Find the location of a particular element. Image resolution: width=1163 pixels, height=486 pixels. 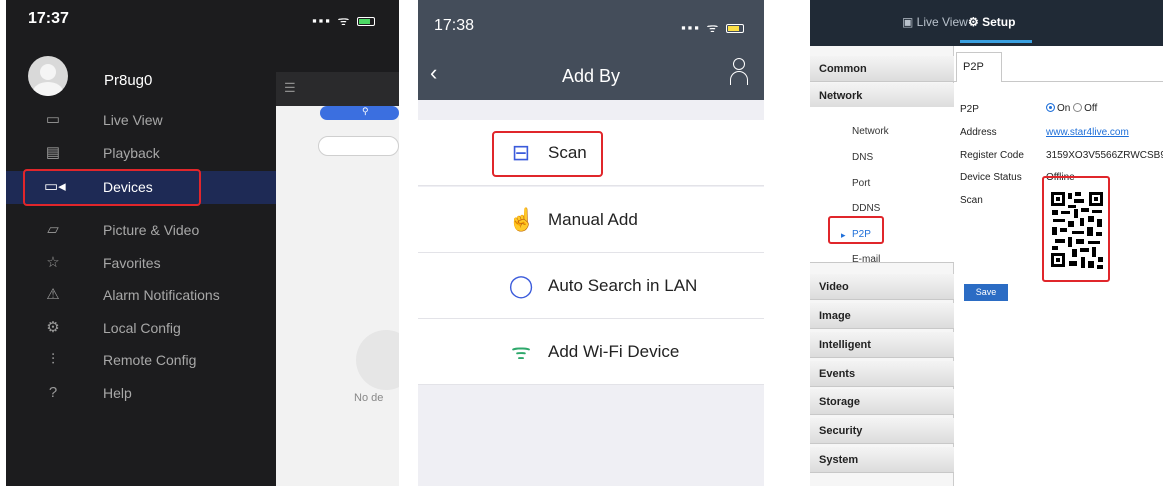

address-label: Address is located at coordinates (978, 132).